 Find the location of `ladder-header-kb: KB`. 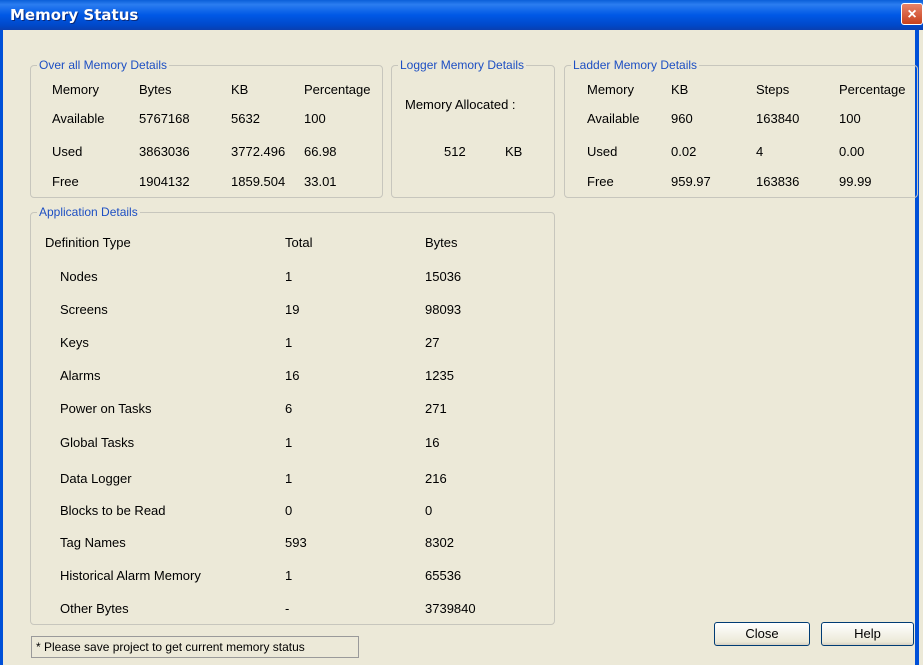

ladder-header-kb: KB is located at coordinates (680, 89).